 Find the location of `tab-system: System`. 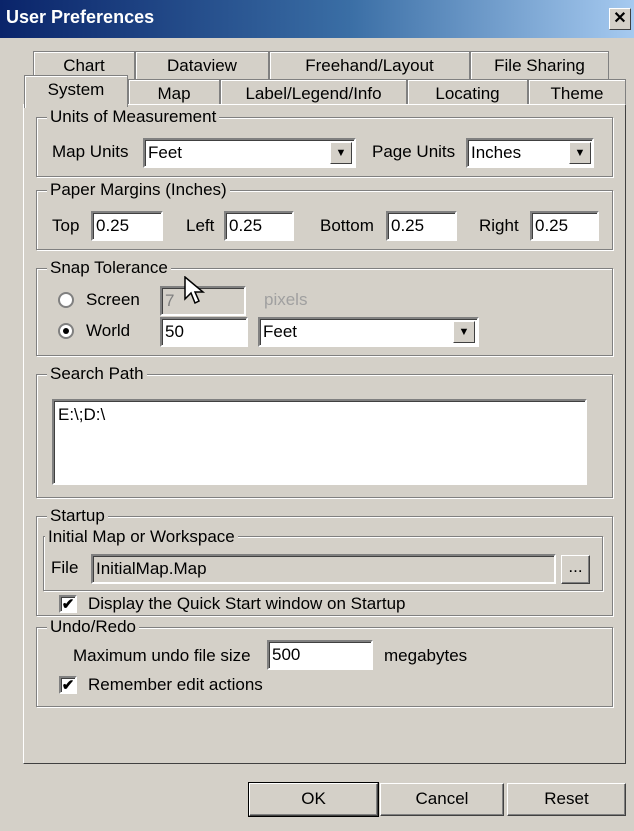

tab-system: System is located at coordinates (76, 91).